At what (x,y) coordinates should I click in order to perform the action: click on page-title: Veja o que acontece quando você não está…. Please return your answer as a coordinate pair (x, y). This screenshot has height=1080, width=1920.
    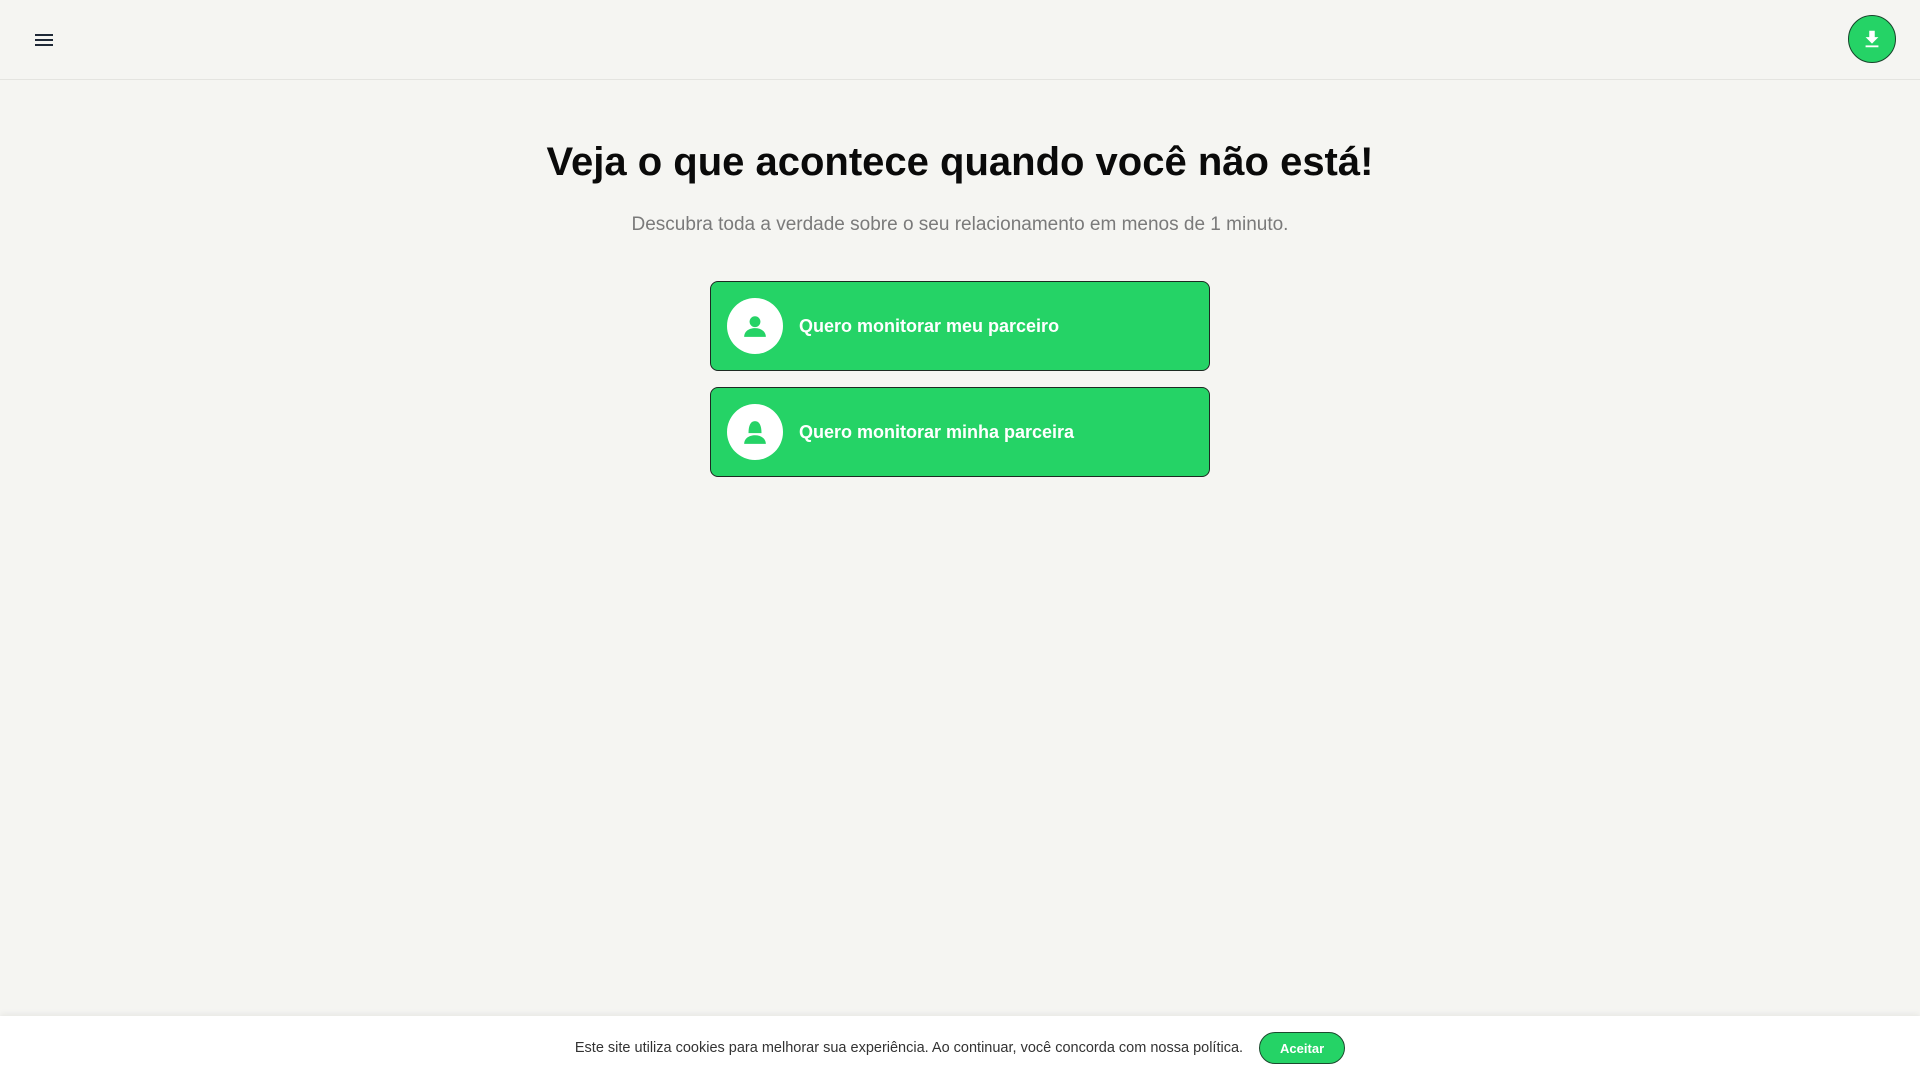
    Looking at the image, I should click on (960, 162).